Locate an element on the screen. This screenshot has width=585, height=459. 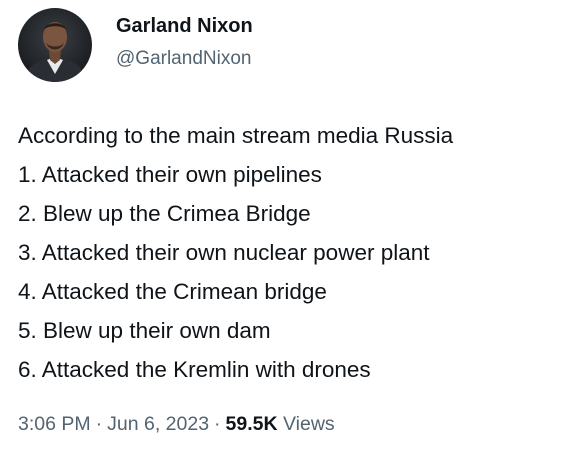
tweet-line: 4. Attacked the Crimean bridge is located at coordinates (172, 291).